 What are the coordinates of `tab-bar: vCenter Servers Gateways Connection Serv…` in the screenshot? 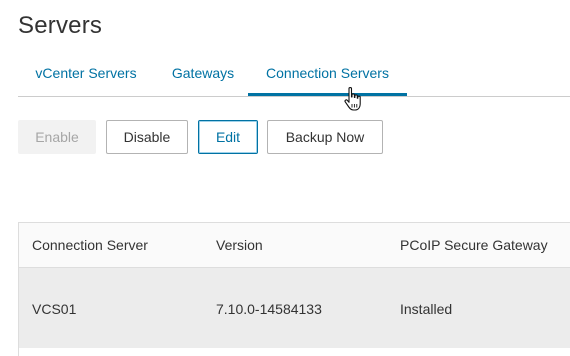 It's located at (294, 77).